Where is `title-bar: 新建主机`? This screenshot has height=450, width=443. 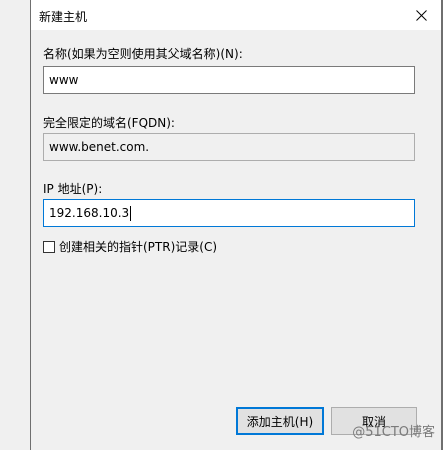
title-bar: 新建主机 is located at coordinates (236, 15).